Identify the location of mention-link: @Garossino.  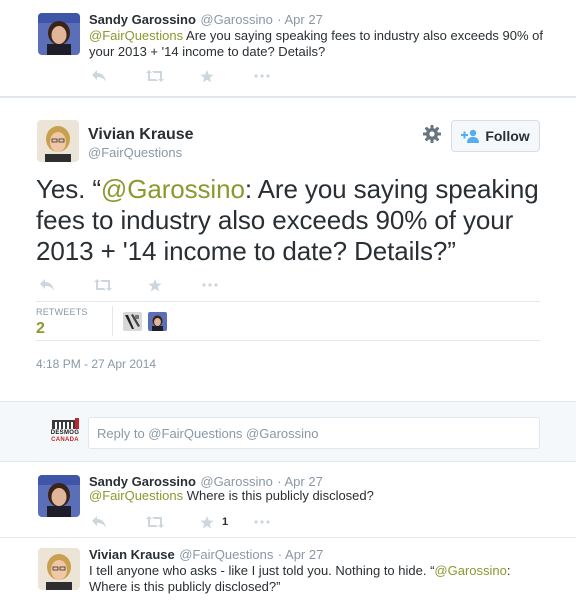
(470, 570).